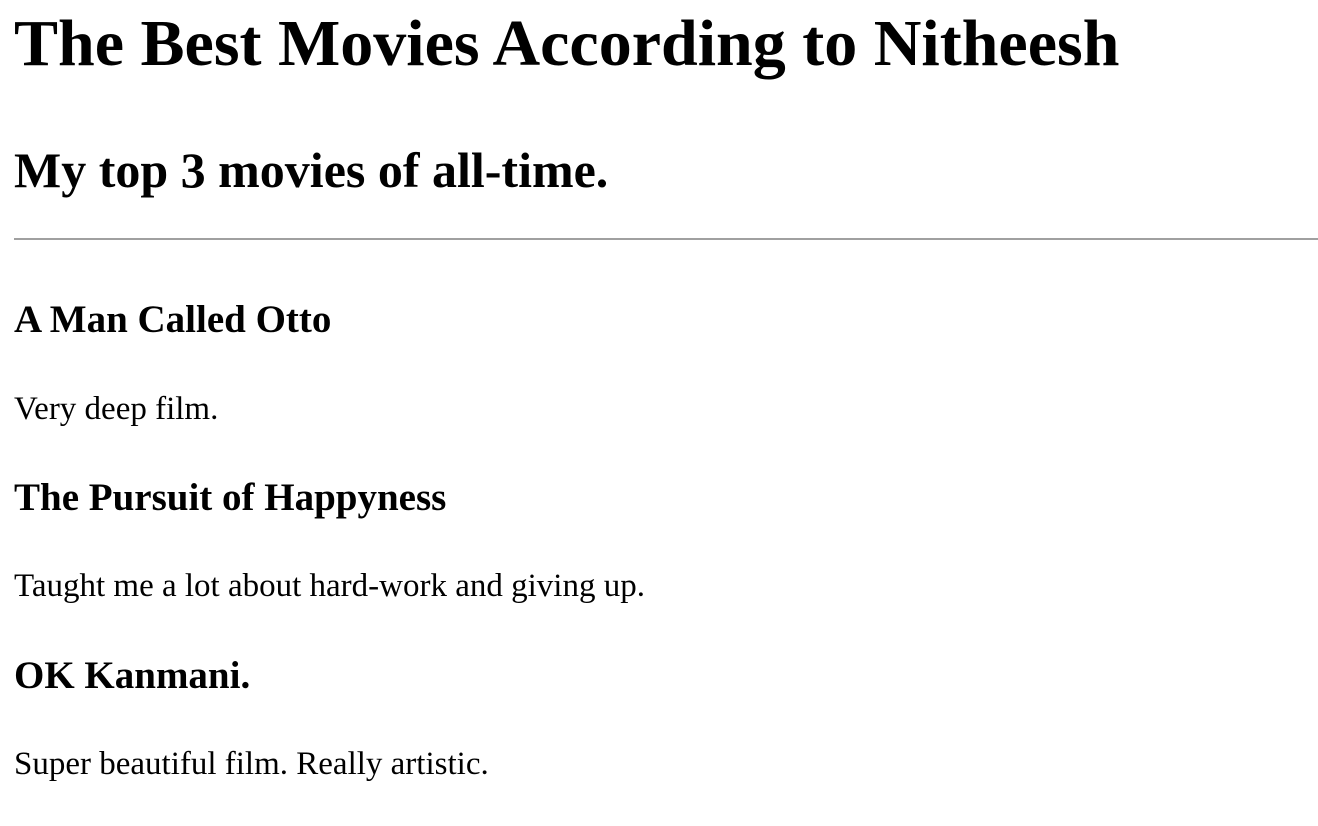 The width and height of the screenshot is (1318, 826). I want to click on movie-description: Super beautiful film. Really artistic., so click(251, 764).